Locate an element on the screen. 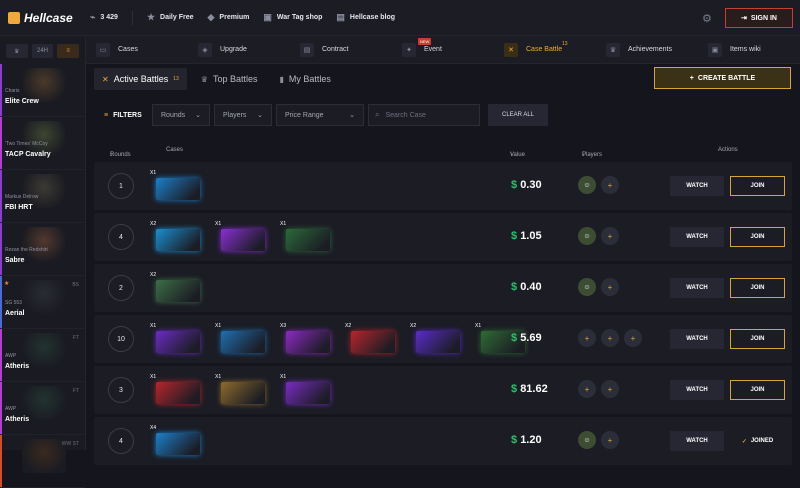  nav-achievements: ♛ Achievements is located at coordinates (647, 50).